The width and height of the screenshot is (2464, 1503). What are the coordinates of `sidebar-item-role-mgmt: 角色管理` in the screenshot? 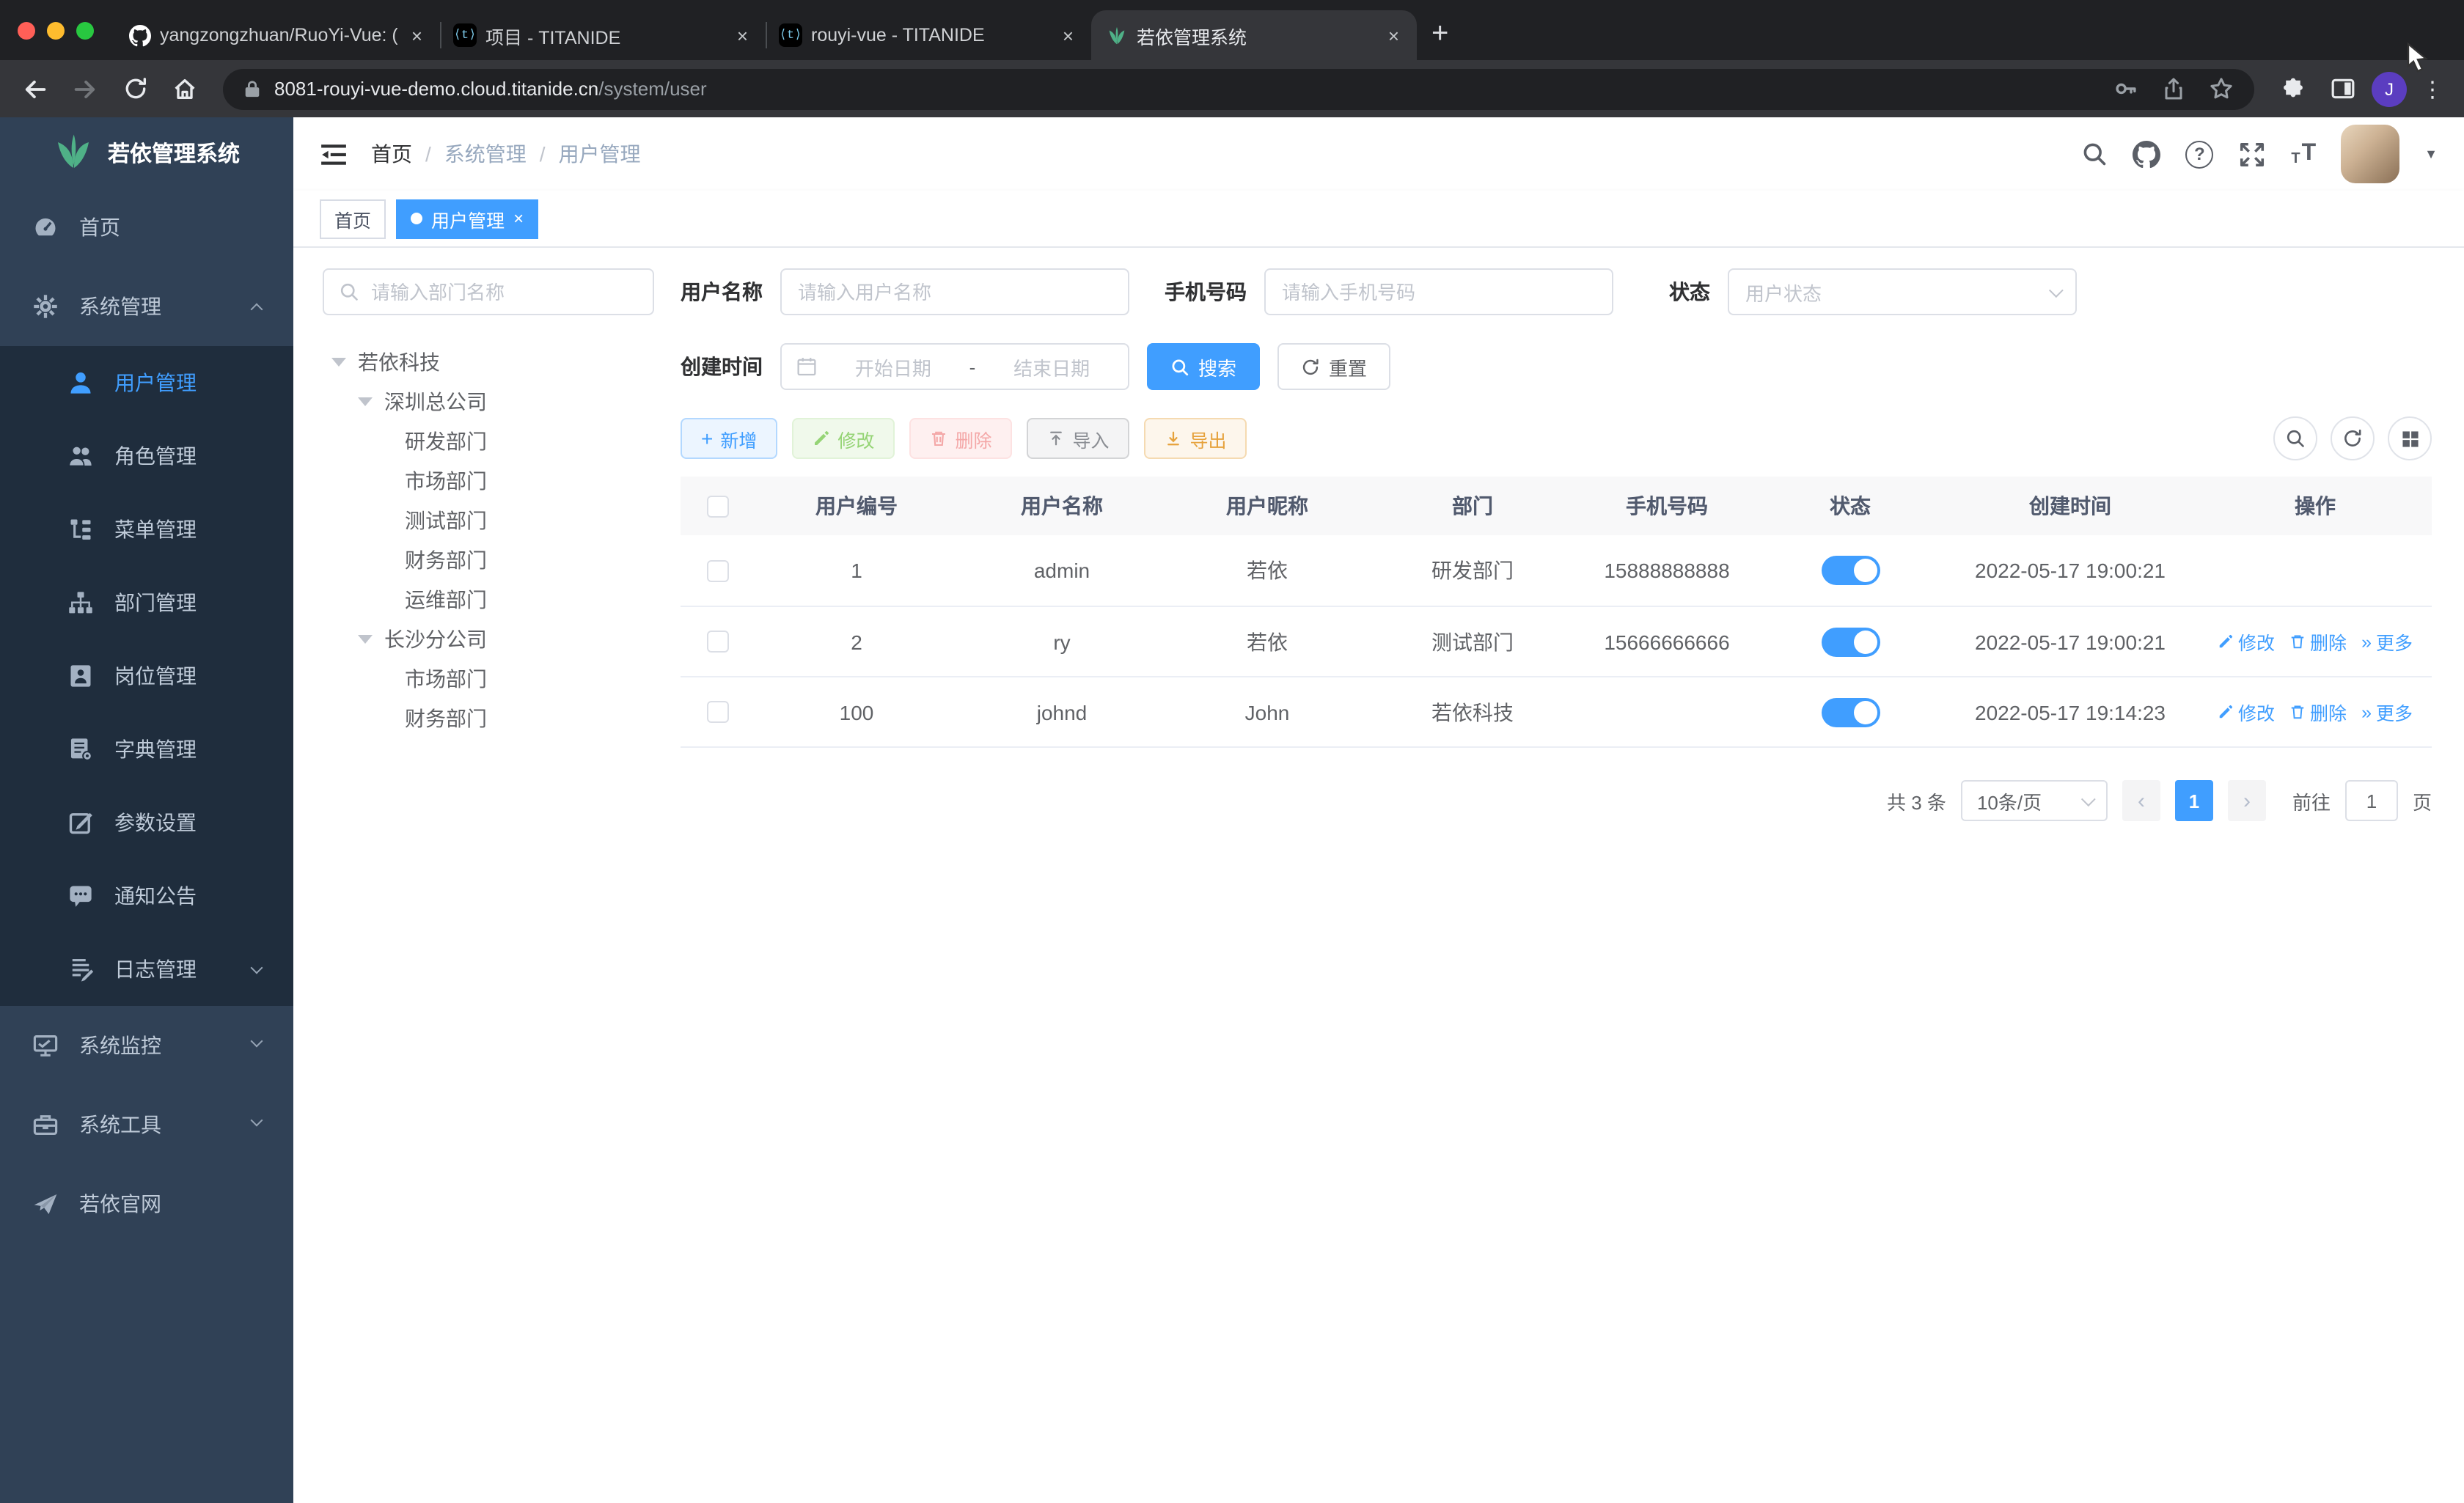 It's located at (146, 456).